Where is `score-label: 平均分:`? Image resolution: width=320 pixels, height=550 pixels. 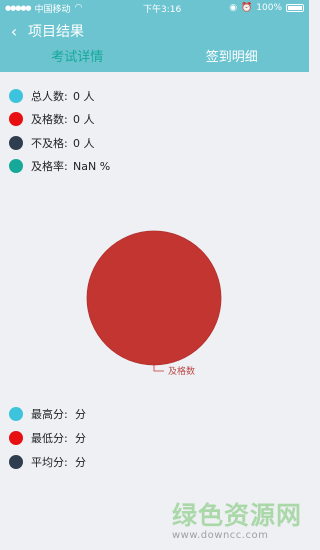 score-label: 平均分: is located at coordinates (49, 462).